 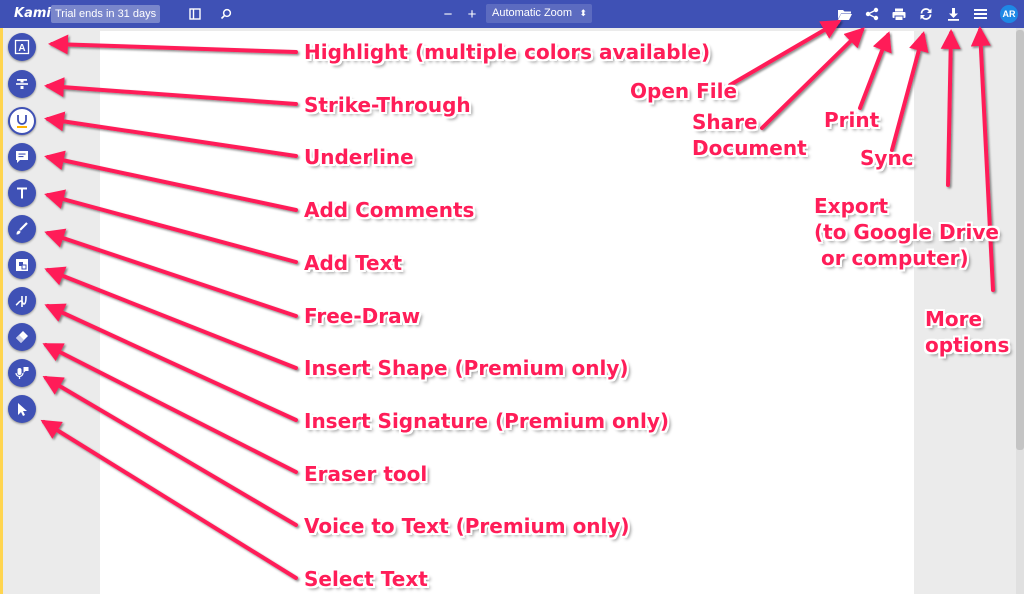 What do you see at coordinates (967, 345) in the screenshot?
I see `label-more-line2: options` at bounding box center [967, 345].